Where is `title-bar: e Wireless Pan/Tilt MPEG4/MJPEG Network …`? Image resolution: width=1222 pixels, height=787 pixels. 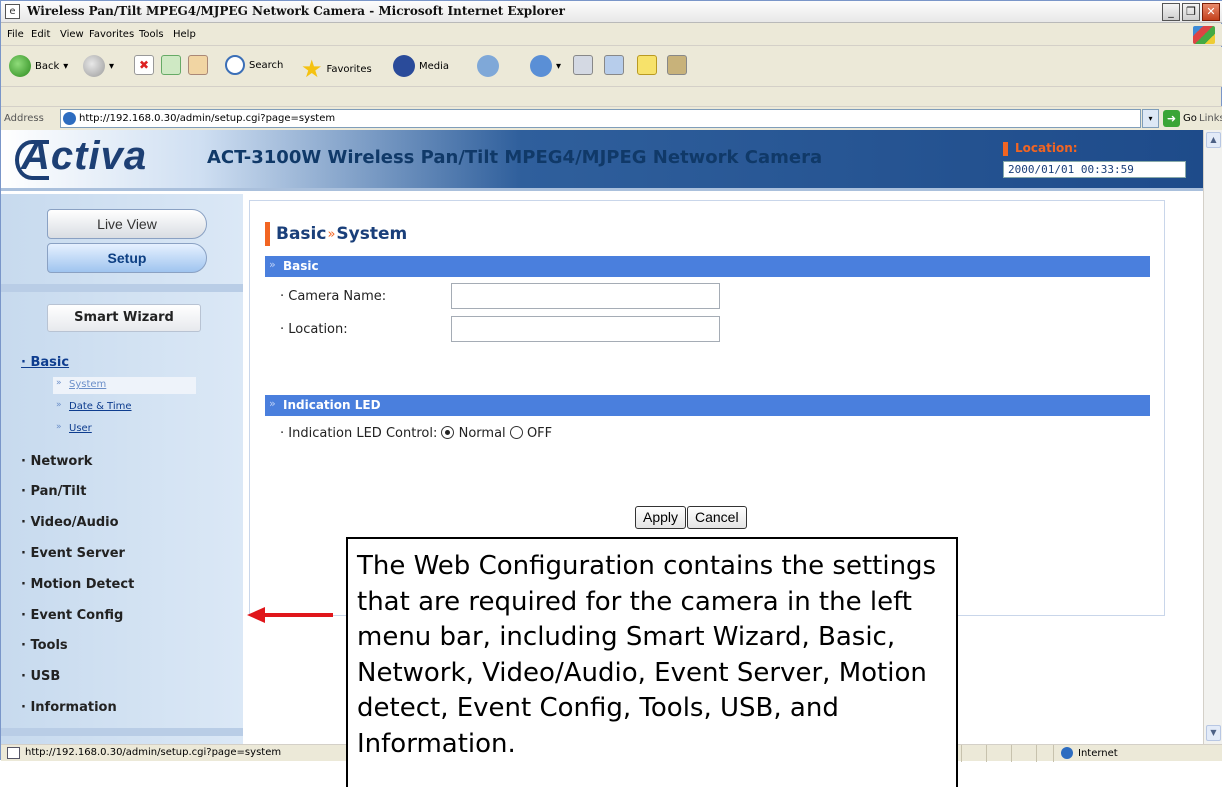 title-bar: e Wireless Pan/Tilt MPEG4/MJPEG Network … is located at coordinates (611, 12).